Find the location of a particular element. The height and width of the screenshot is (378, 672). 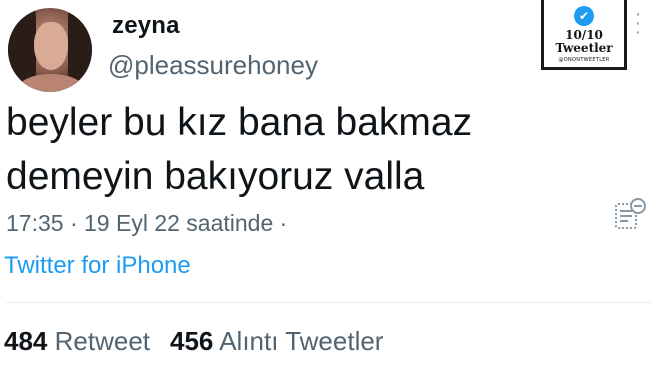

quote-count: 456 is located at coordinates (192, 341).